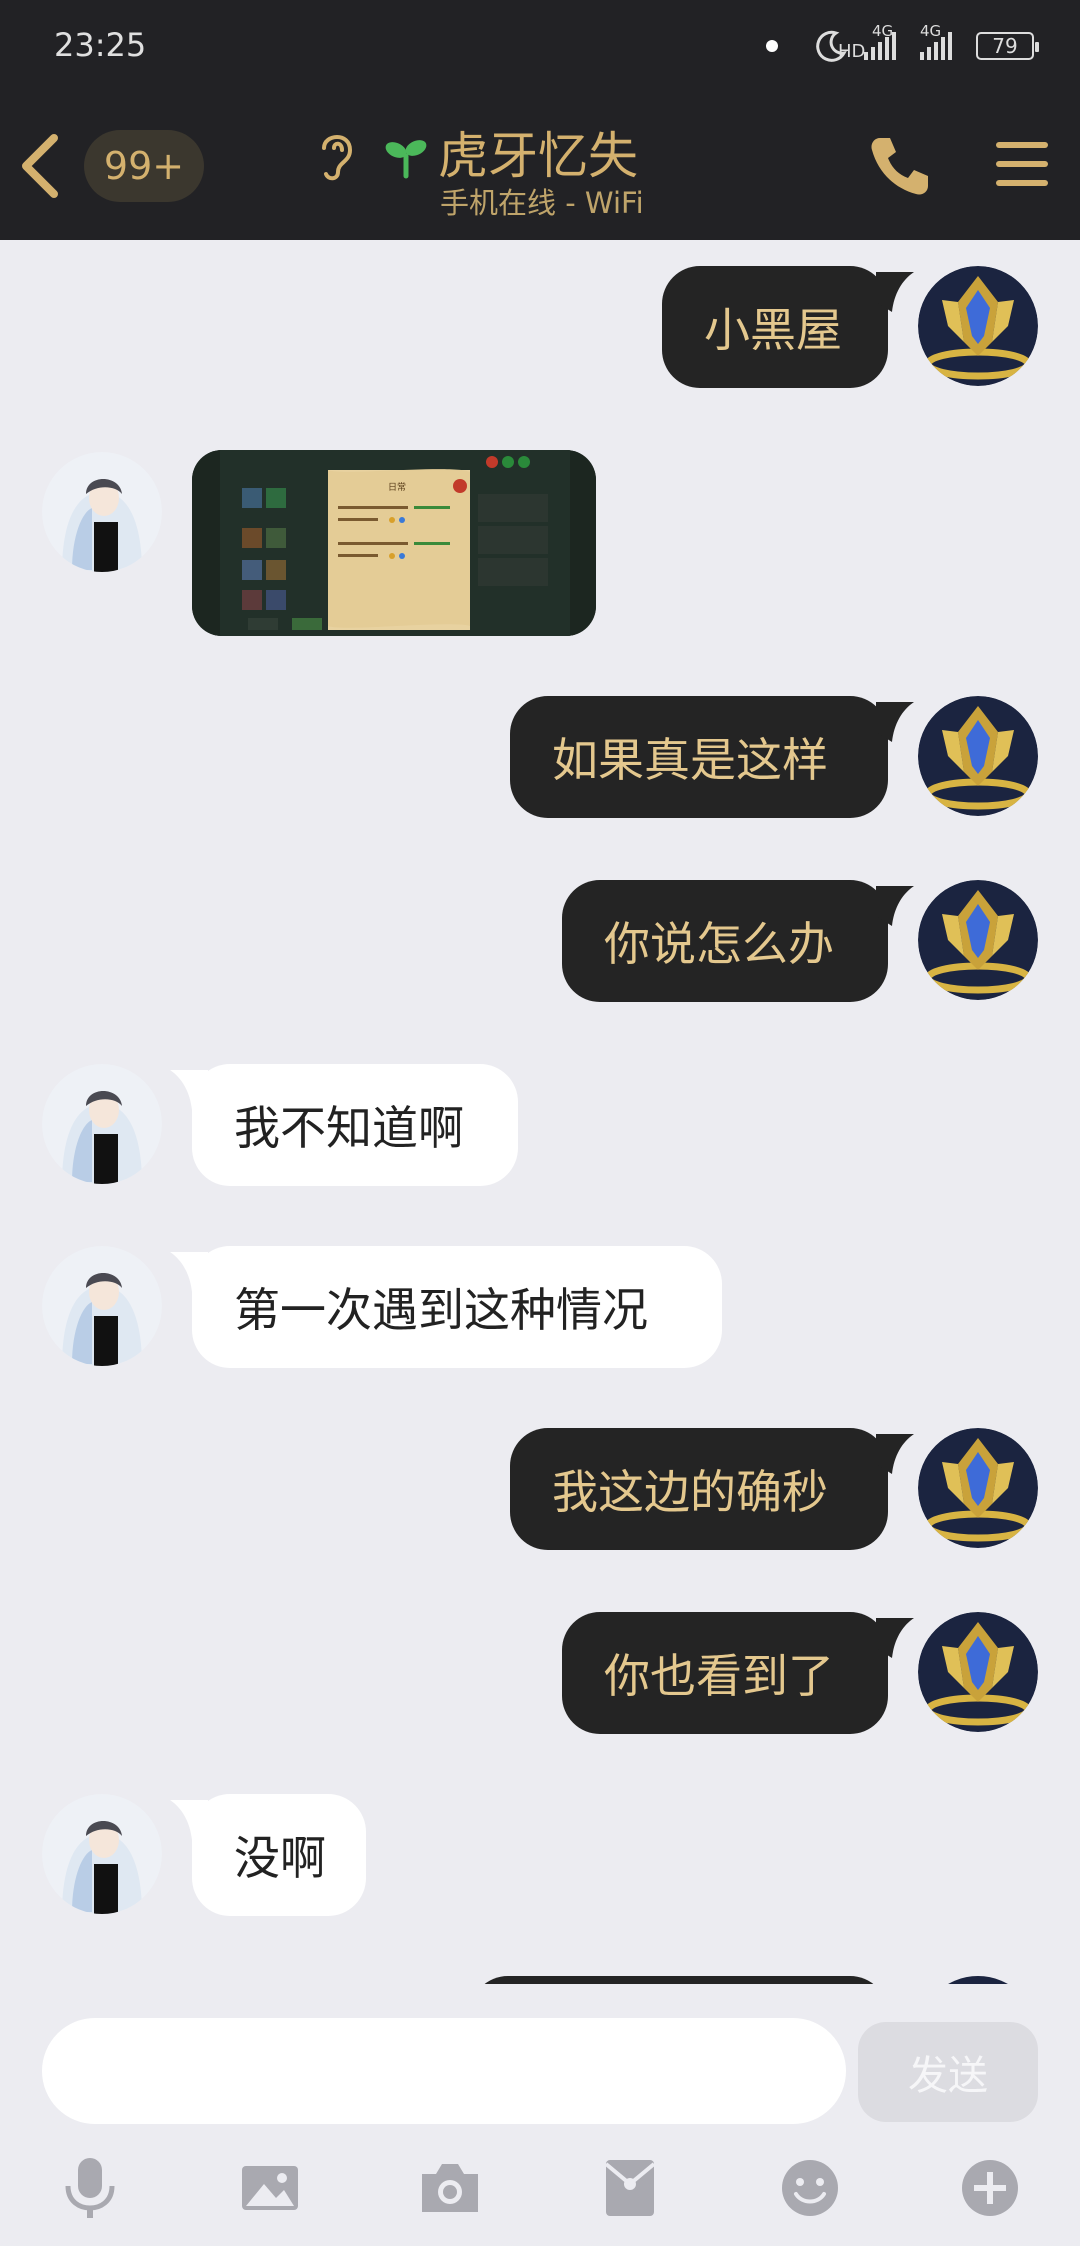 Image resolution: width=1080 pixels, height=2246 pixels. I want to click on sprout-icon, so click(406, 159).